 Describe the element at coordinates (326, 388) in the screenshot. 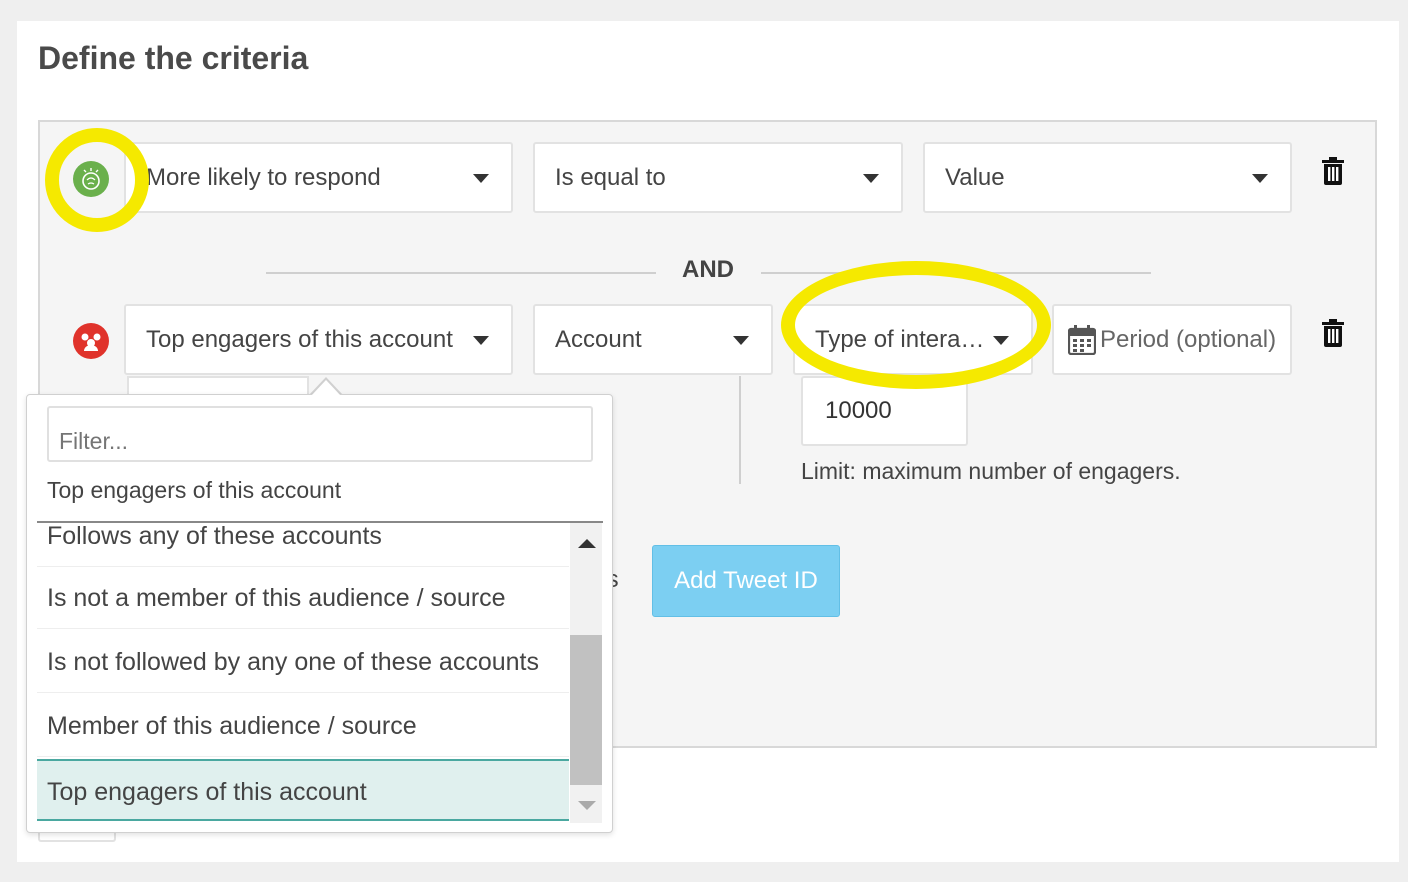

I see `dropdown-pointer-fill` at that location.